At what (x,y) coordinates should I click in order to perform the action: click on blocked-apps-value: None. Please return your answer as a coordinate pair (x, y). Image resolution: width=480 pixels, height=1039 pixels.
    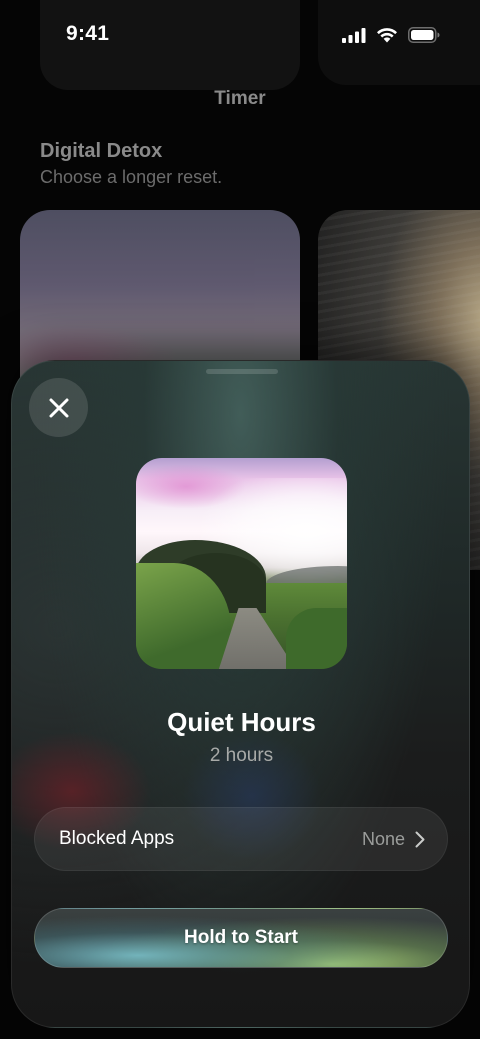
    Looking at the image, I should click on (383, 838).